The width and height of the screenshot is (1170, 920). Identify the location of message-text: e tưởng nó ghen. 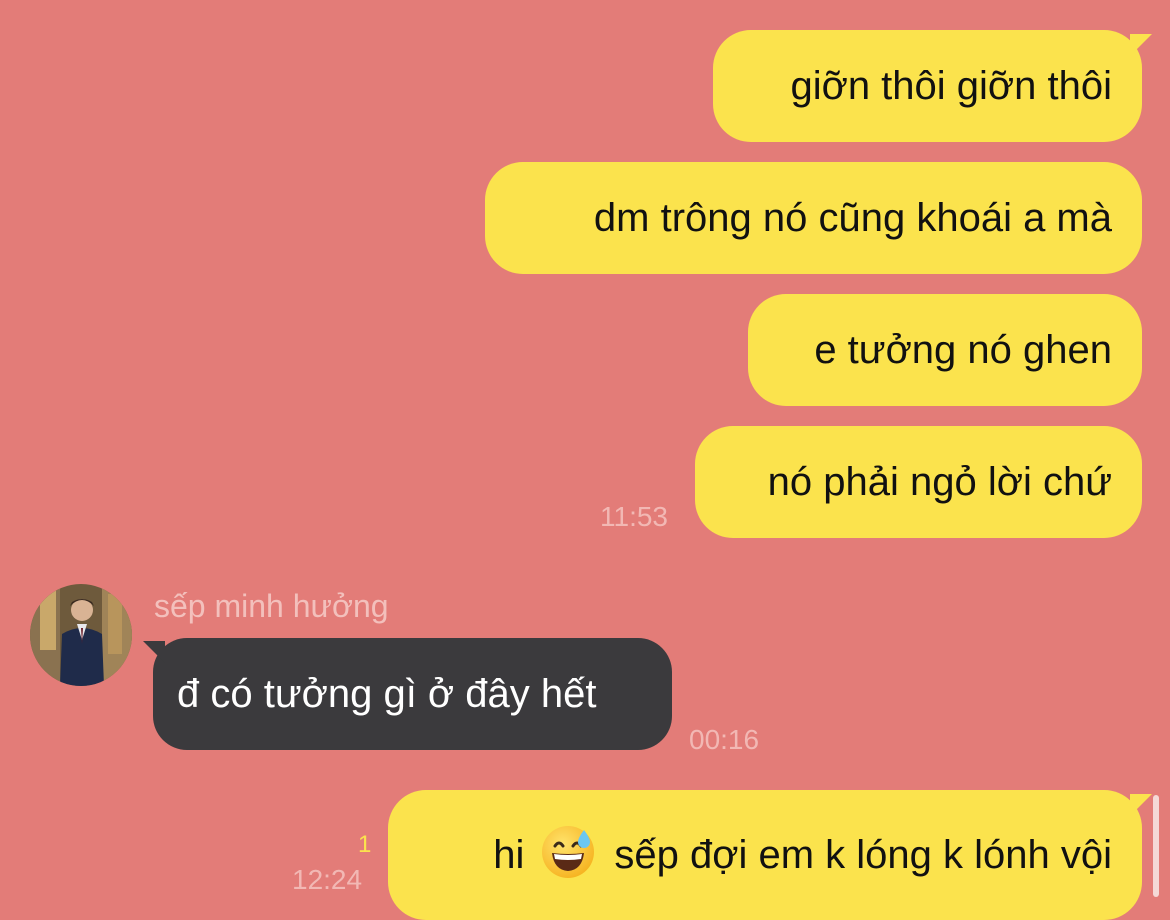
(963, 350).